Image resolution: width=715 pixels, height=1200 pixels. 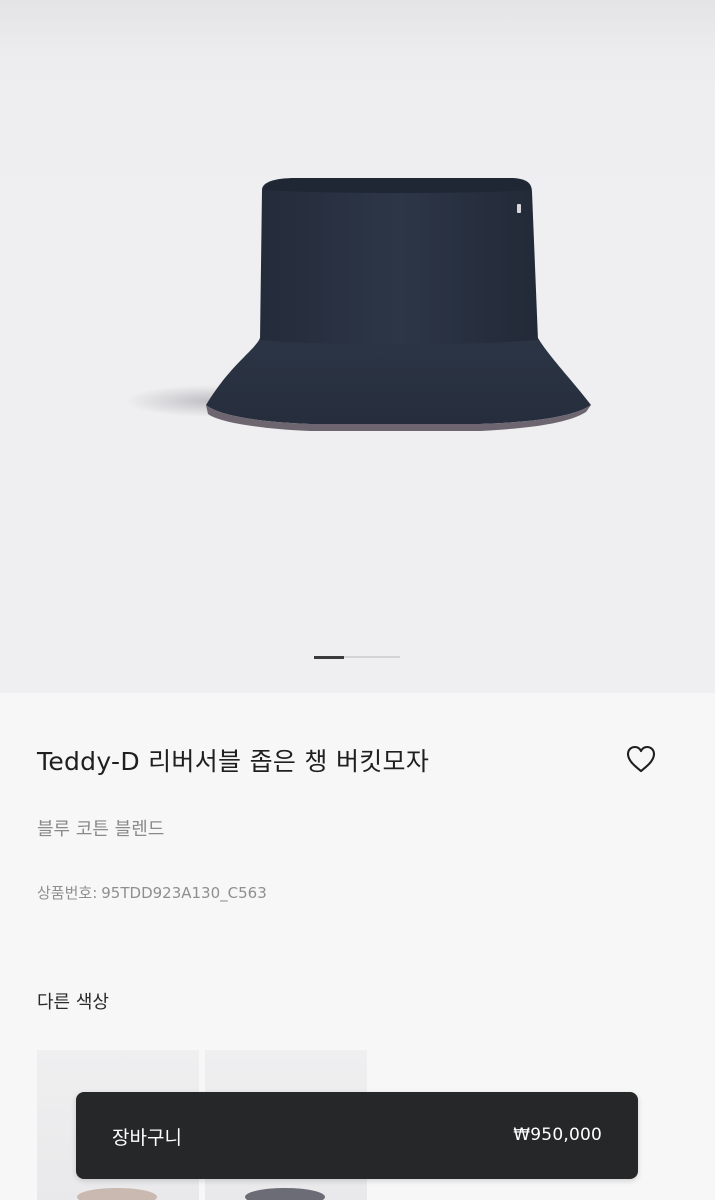 I want to click on add-to-cart-button: 장바구니 ₩950,000, so click(x=357, y=1135).